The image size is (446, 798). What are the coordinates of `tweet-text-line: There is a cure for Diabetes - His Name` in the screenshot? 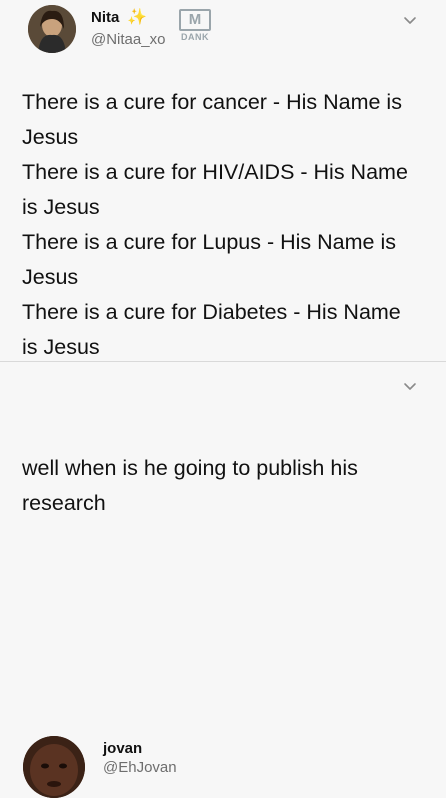 It's located at (211, 312).